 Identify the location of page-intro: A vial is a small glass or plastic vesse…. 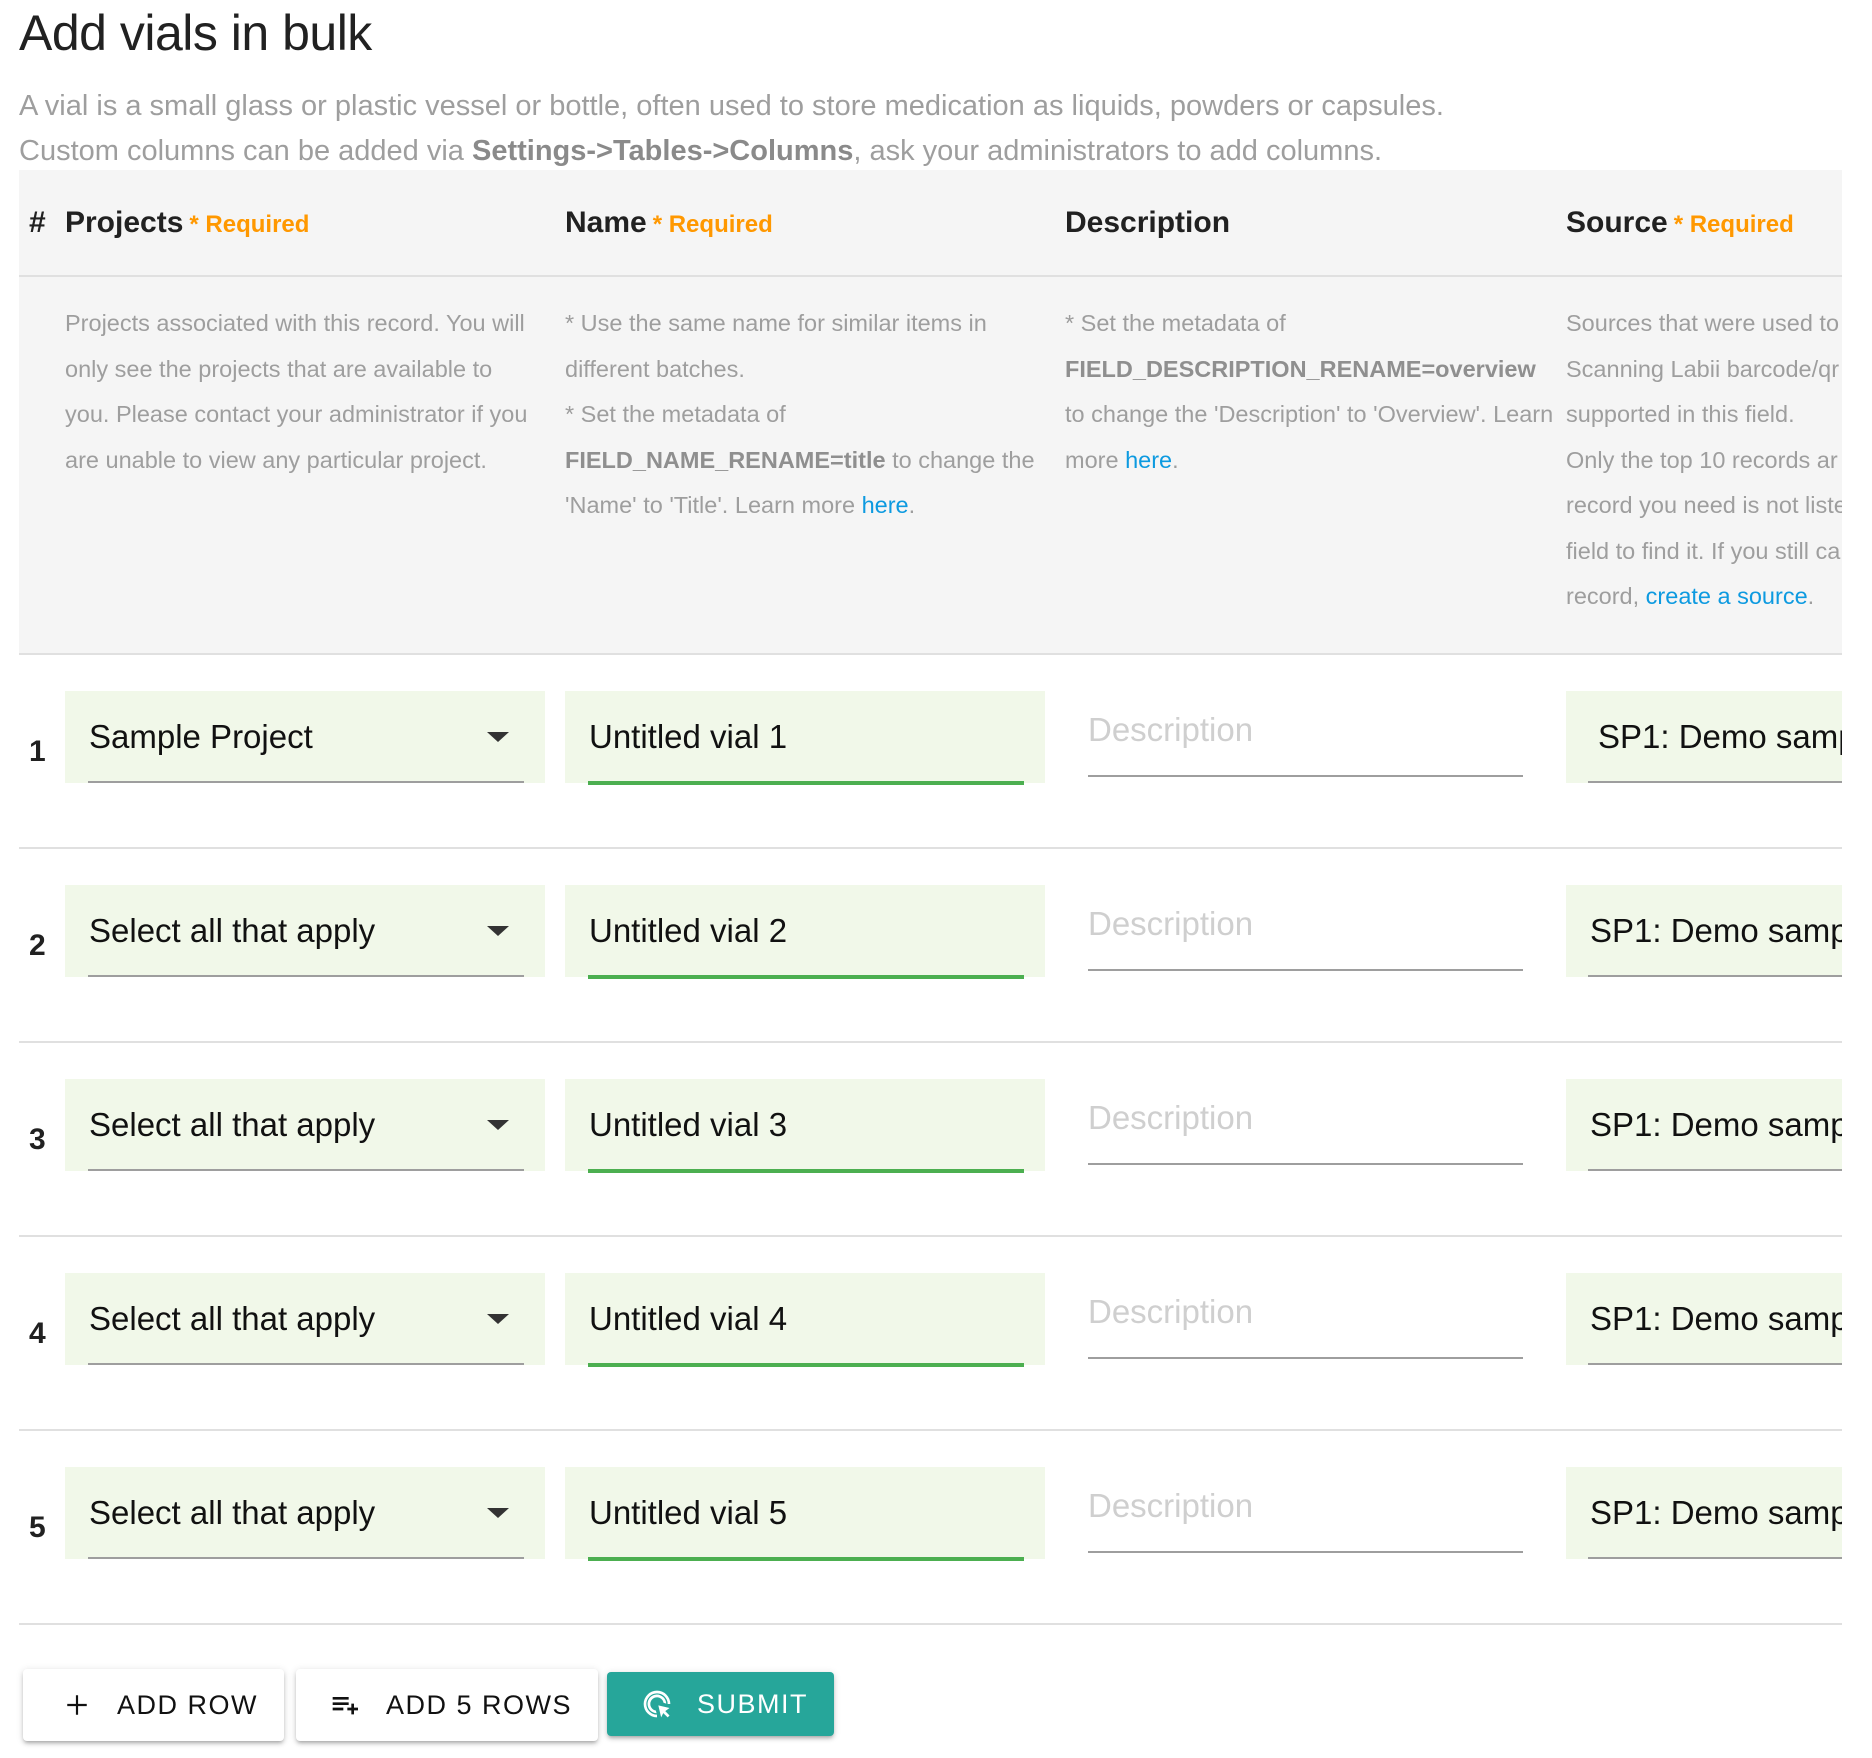
(731, 129).